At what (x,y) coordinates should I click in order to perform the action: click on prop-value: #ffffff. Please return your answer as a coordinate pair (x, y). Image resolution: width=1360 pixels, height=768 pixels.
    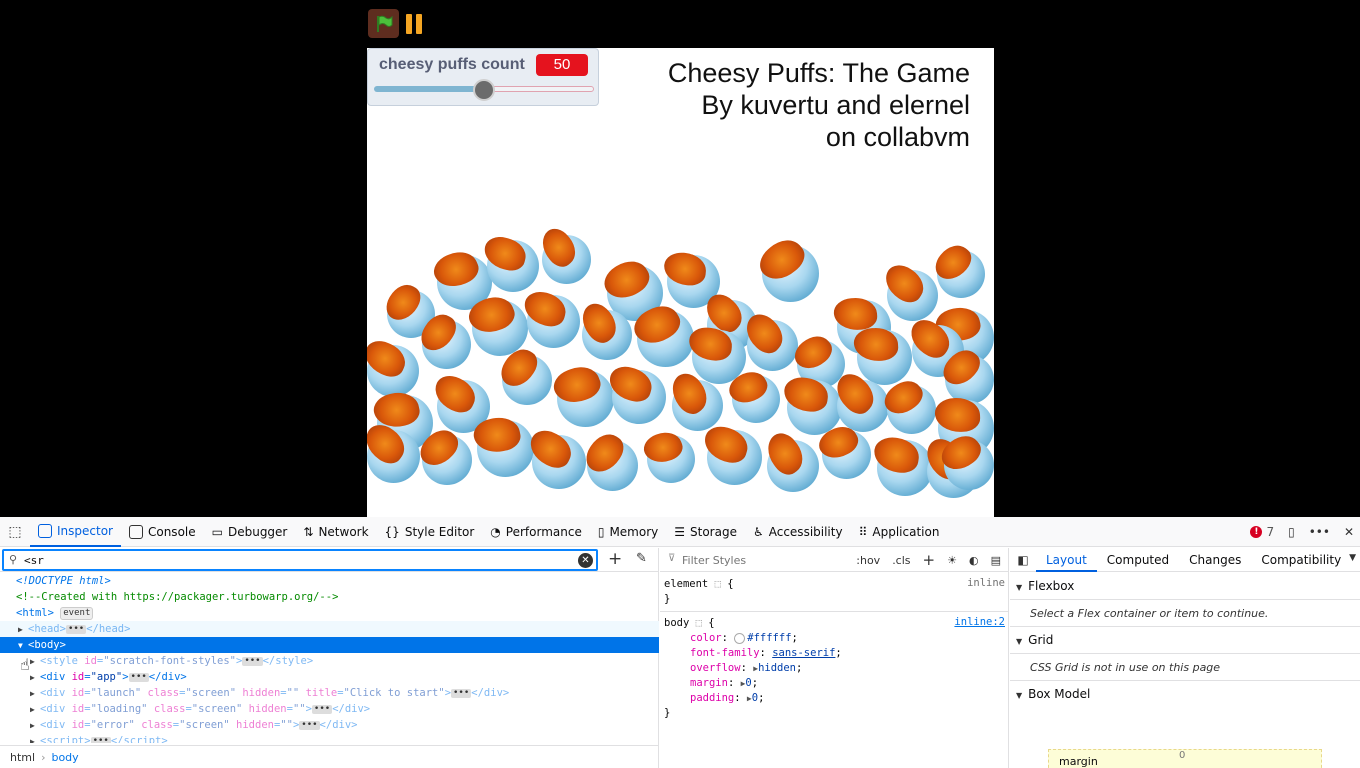
    Looking at the image, I should click on (769, 638).